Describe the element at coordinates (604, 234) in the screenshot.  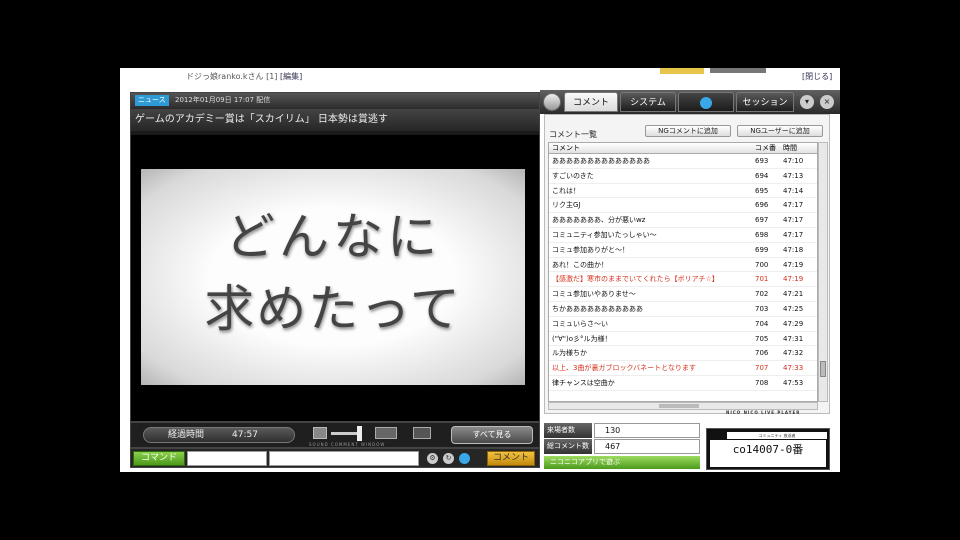
I see `comment-text: コミュニティ参加いたっしゃい～` at that location.